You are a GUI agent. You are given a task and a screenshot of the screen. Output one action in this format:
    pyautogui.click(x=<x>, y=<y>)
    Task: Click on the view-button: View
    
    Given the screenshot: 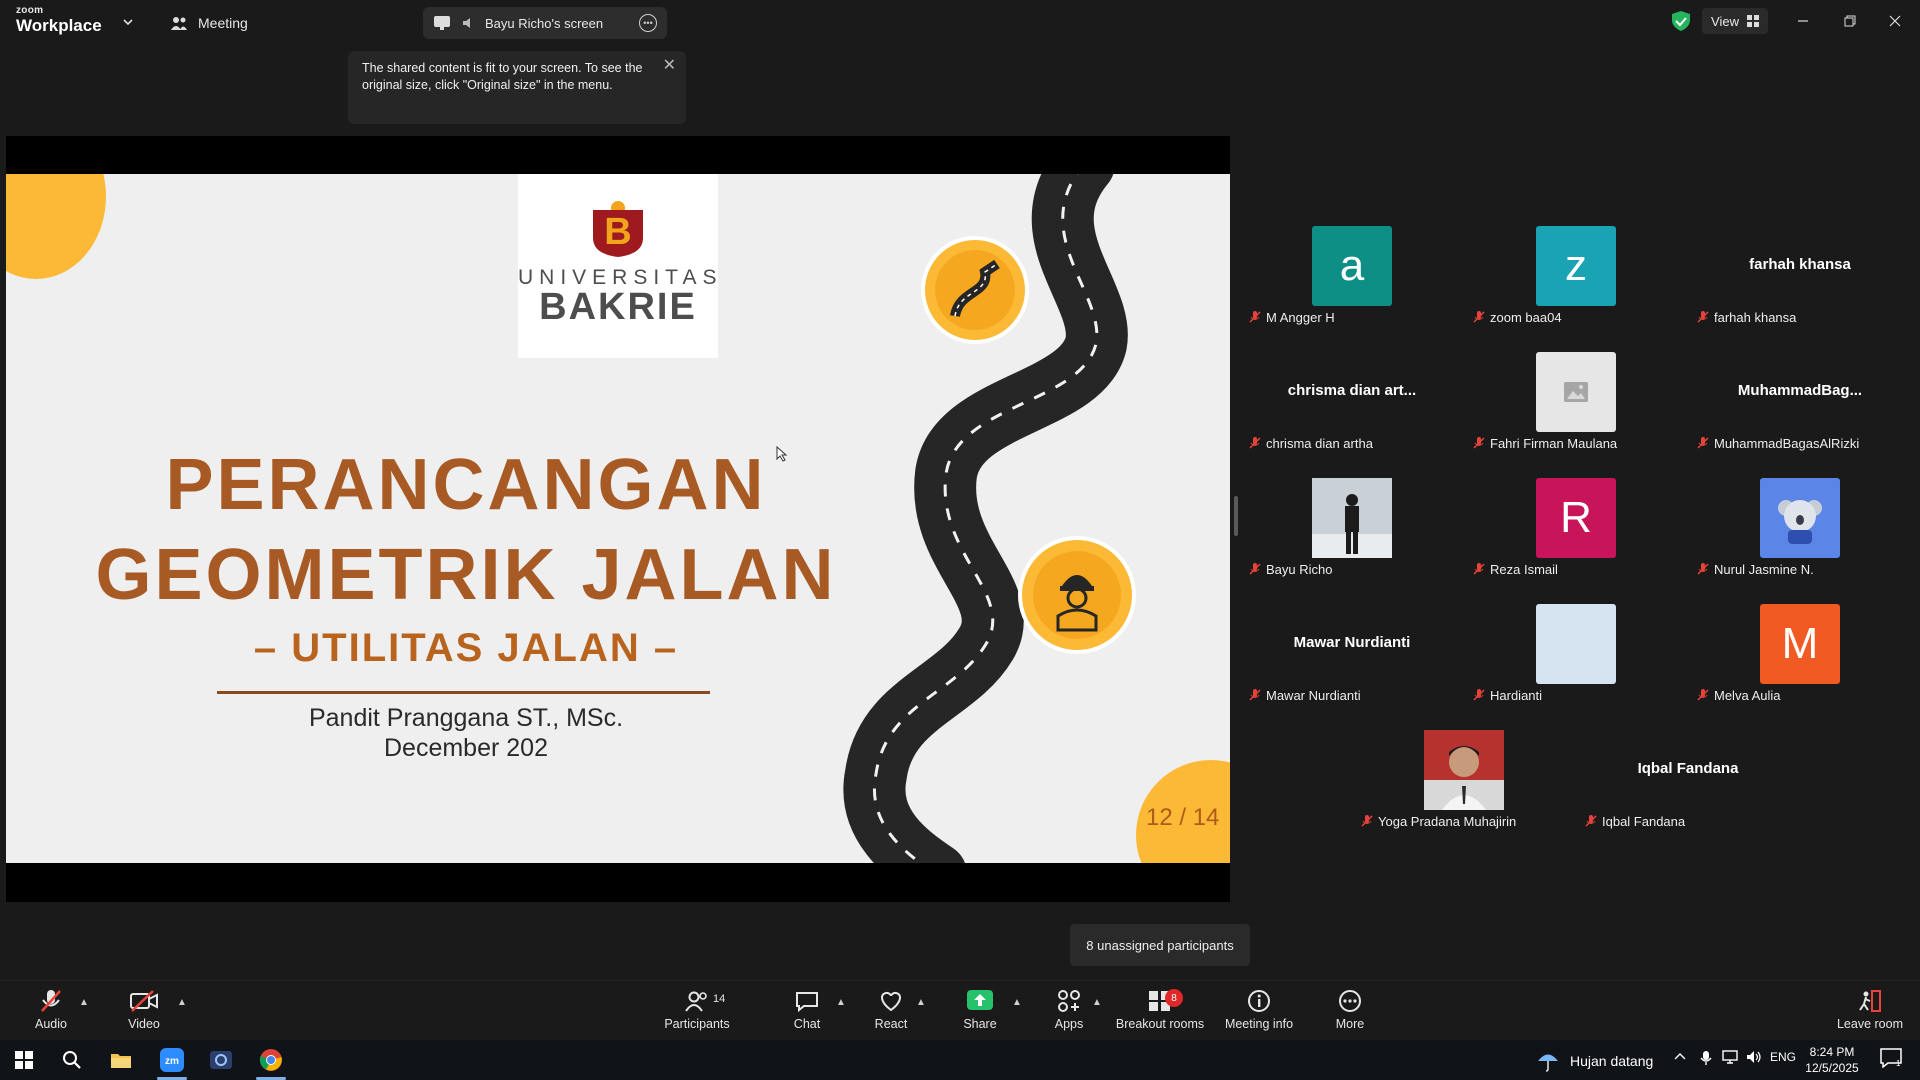 What is the action you would take?
    pyautogui.click(x=1735, y=21)
    